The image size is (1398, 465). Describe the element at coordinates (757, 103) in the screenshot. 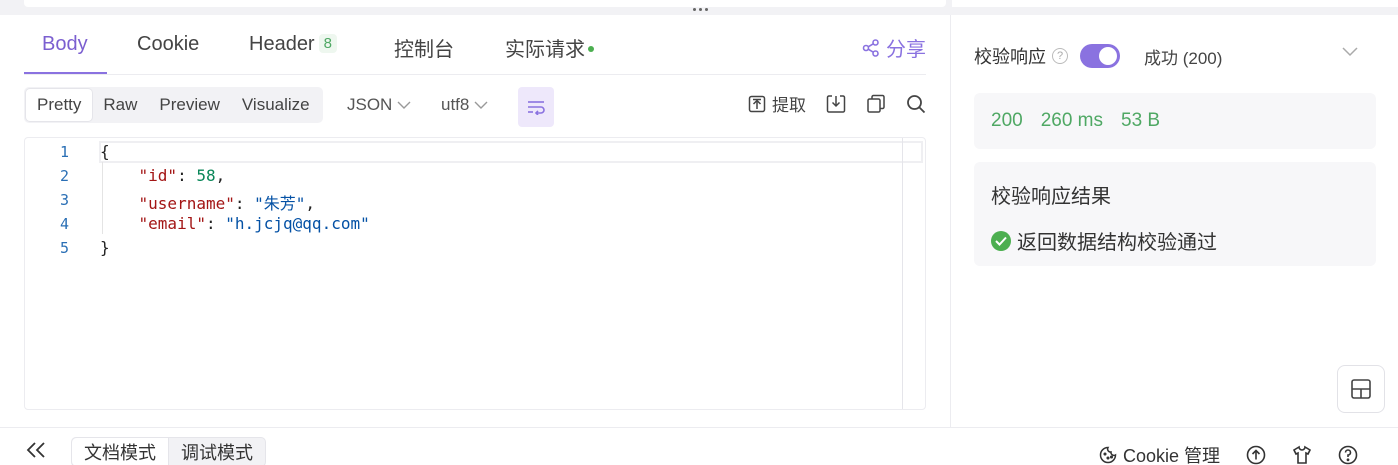

I see `extract-icon` at that location.